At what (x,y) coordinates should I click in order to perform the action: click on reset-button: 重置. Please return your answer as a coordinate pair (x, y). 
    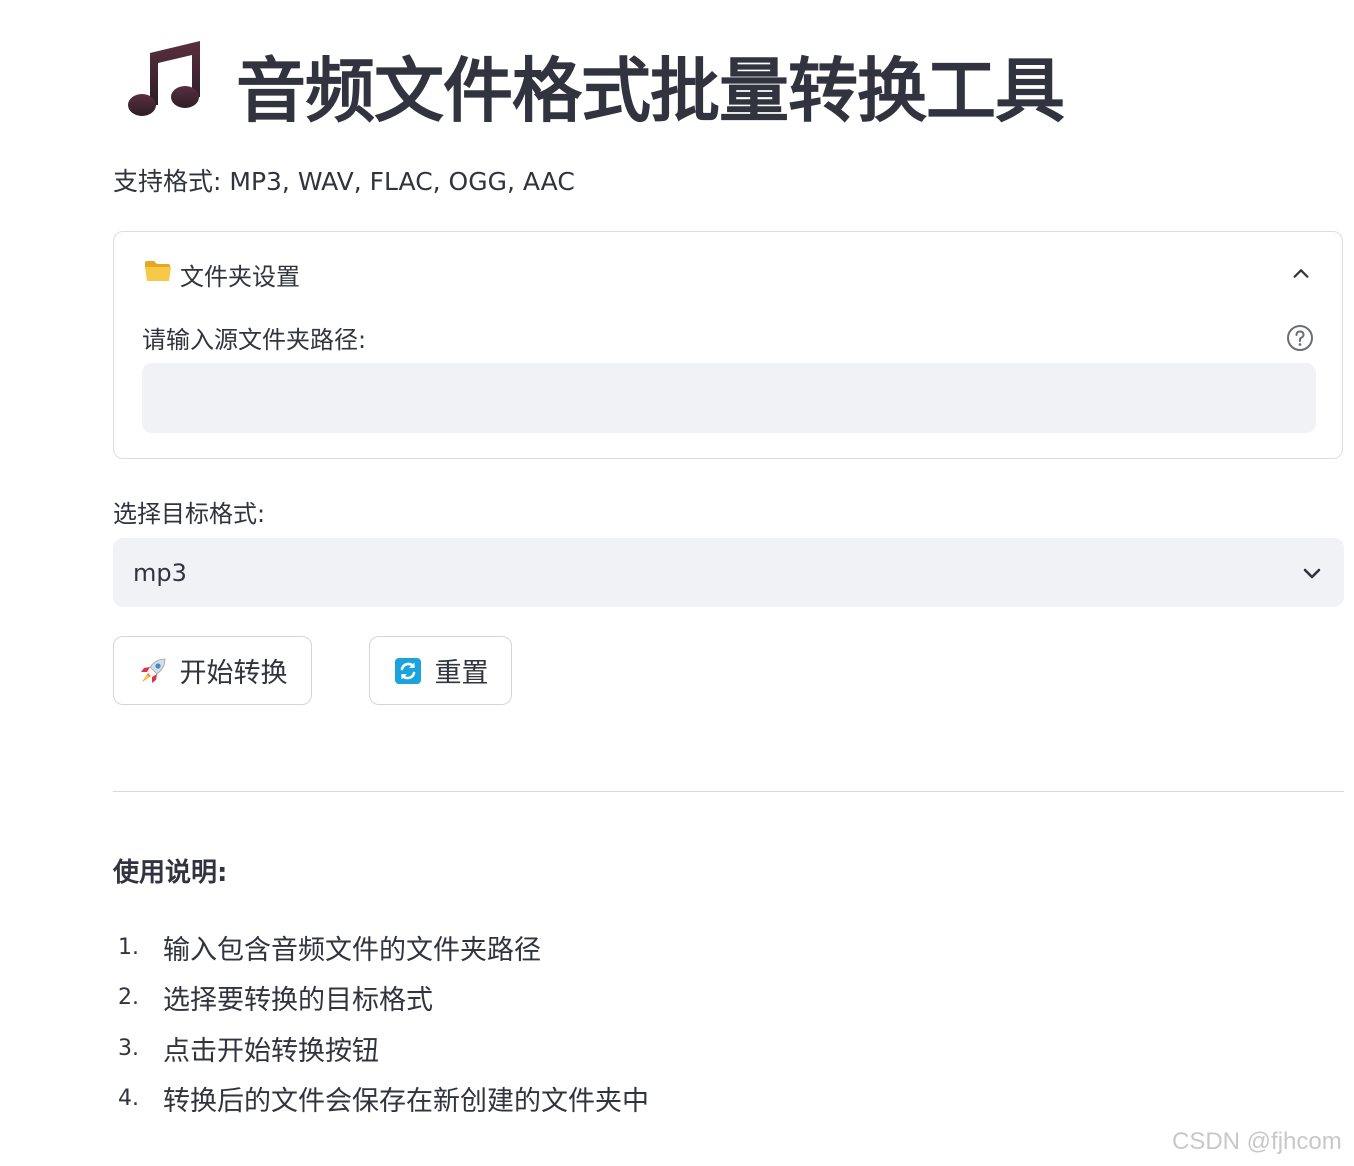
    Looking at the image, I should click on (440, 670).